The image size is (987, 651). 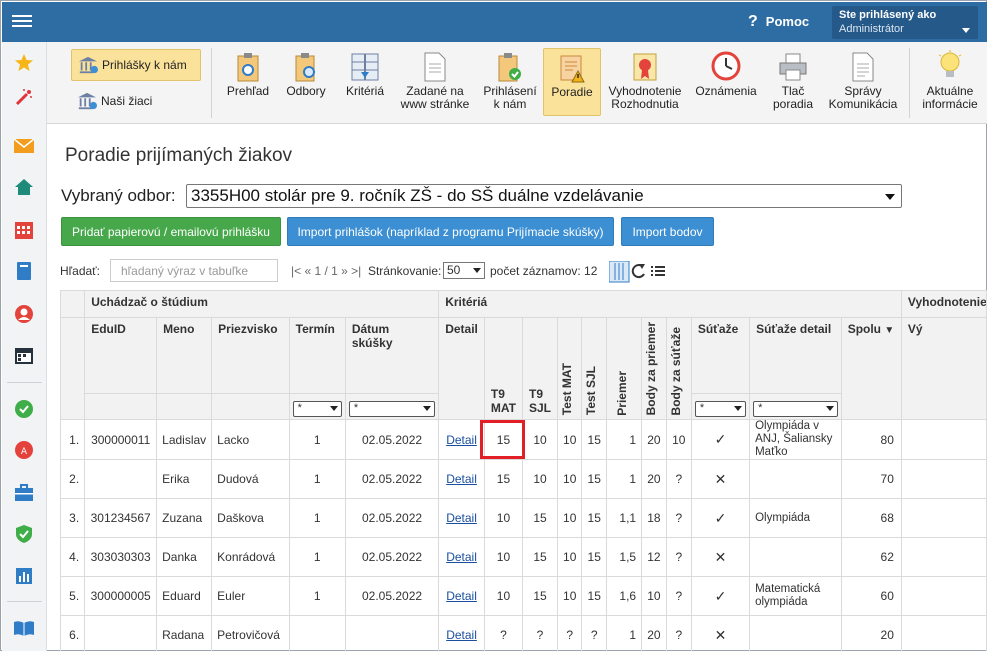 I want to click on top-bar: ? Pomoc Ste prihlásený ako Administrátor, so click(x=494, y=22).